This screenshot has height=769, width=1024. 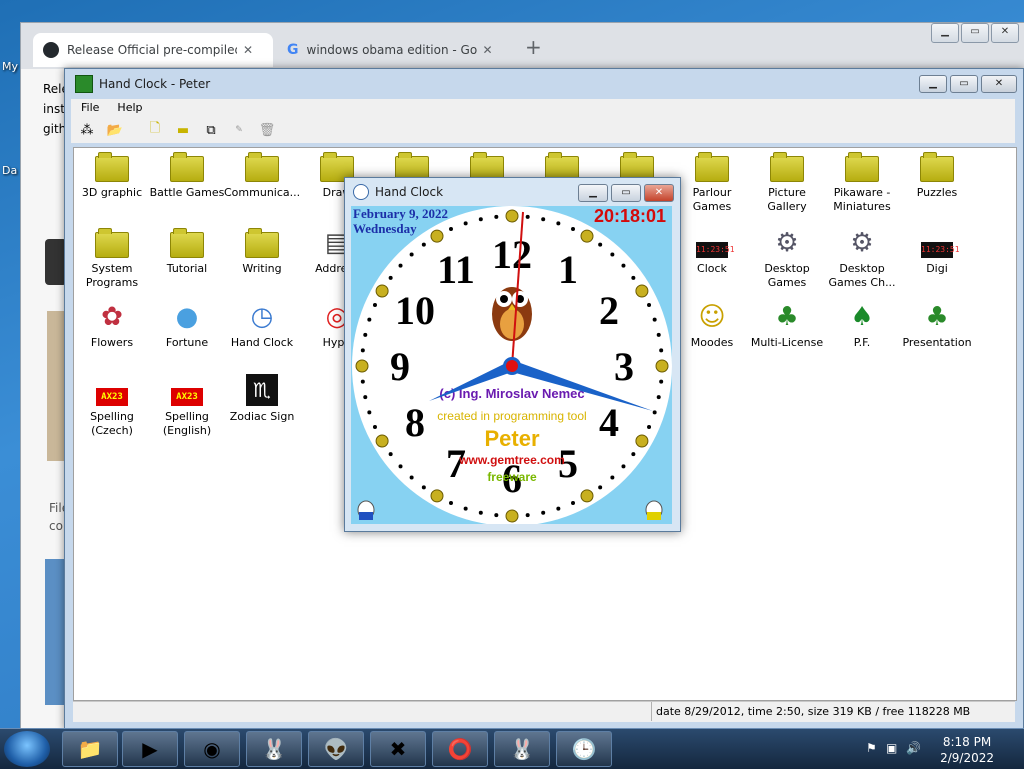 I want to click on taskbar-clock: 8:18 PM 2/9/2022, so click(x=967, y=750).